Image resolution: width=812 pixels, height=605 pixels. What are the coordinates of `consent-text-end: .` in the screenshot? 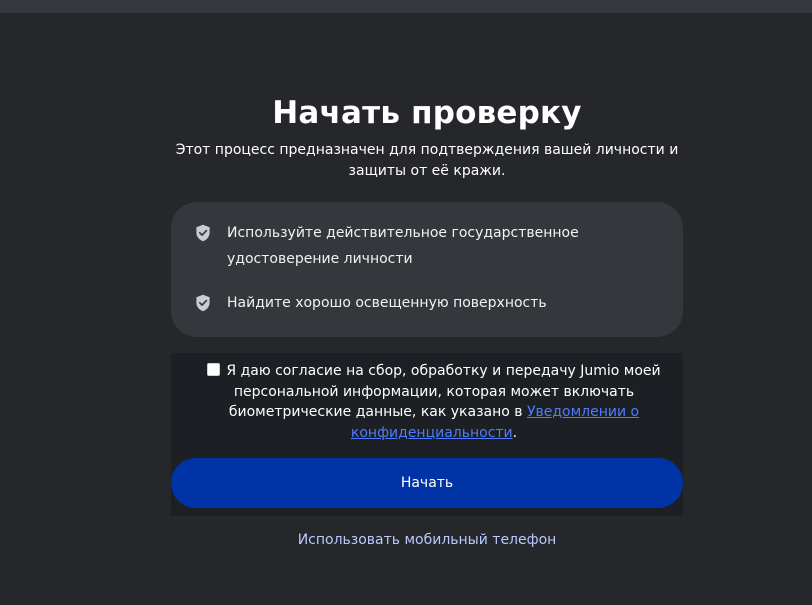 It's located at (515, 432).